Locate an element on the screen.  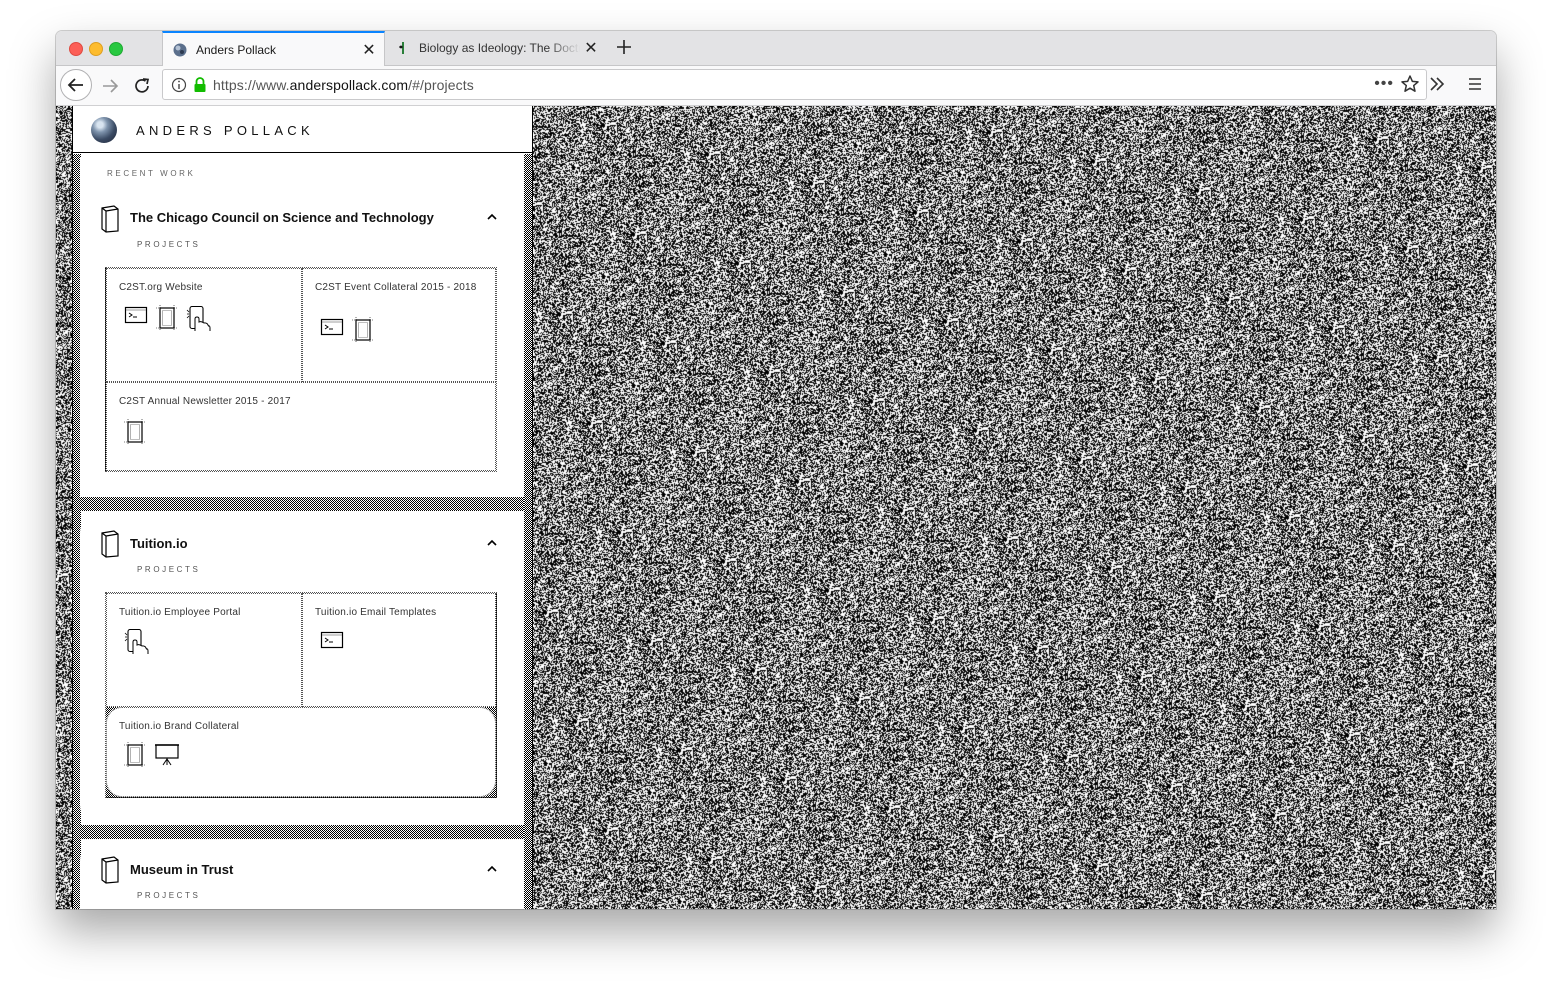
arrow-right-icon is located at coordinates (111, 86).